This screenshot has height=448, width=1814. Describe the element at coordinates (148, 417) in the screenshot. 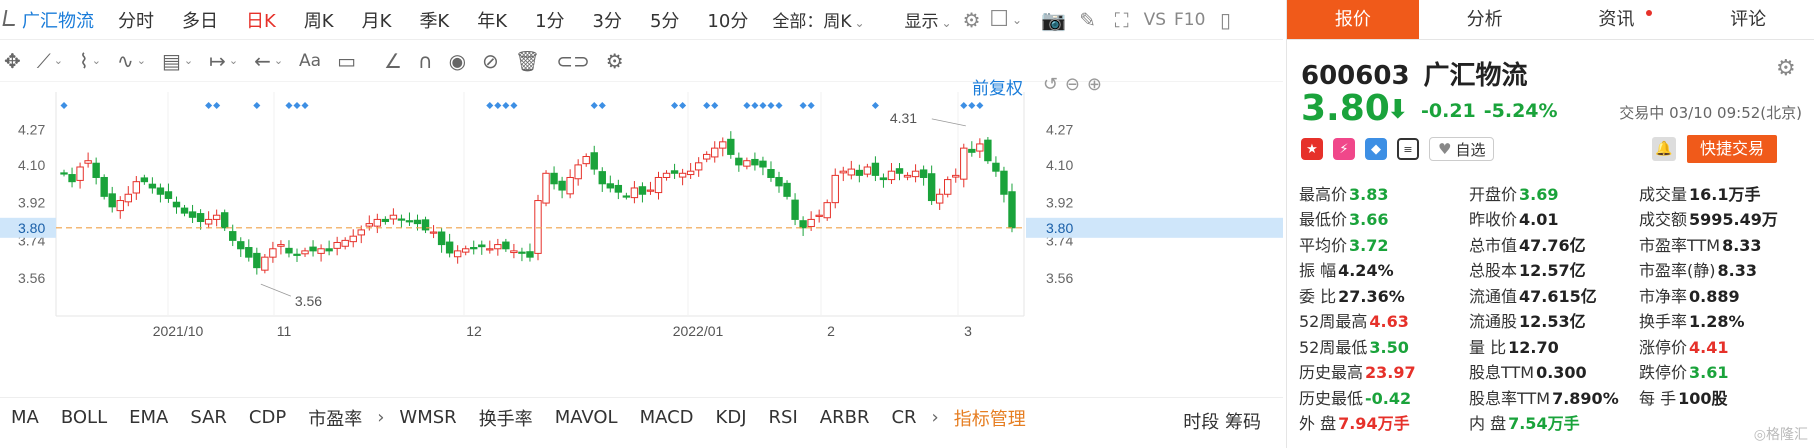

I see `indicator-2: EMA` at that location.